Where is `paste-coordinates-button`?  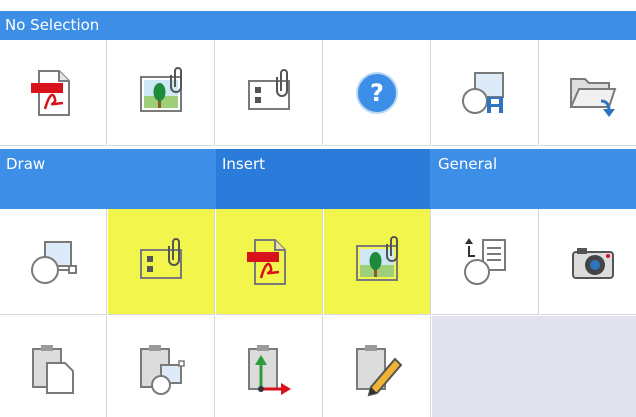 paste-coordinates-button is located at coordinates (269, 366).